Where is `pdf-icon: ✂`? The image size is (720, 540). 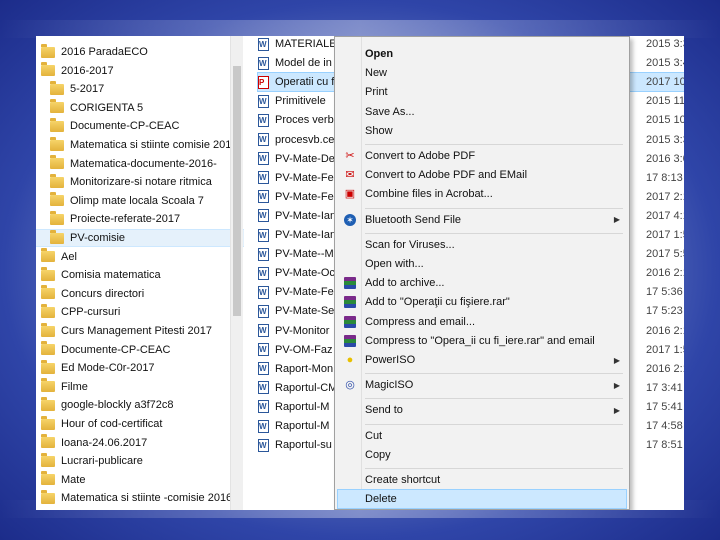 pdf-icon: ✂ is located at coordinates (350, 156).